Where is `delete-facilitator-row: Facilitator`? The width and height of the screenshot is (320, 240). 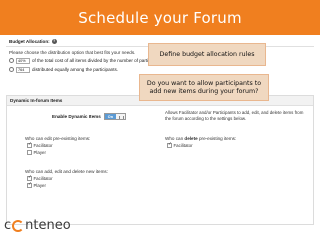 delete-facilitator-row: Facilitator is located at coordinates (180, 145).